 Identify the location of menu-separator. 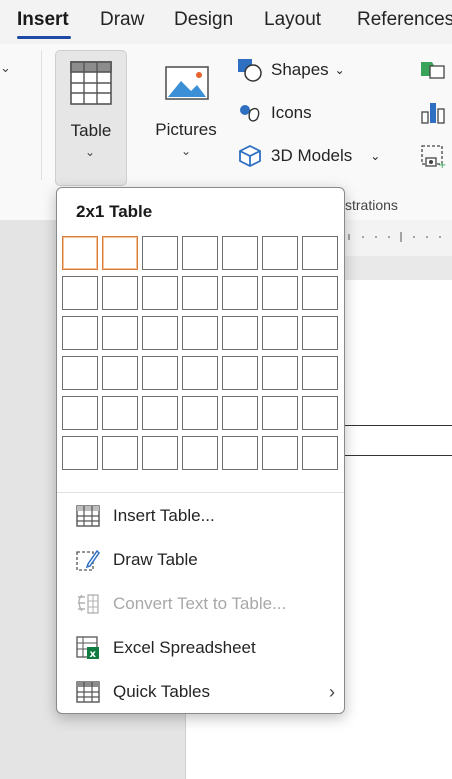
(200, 492).